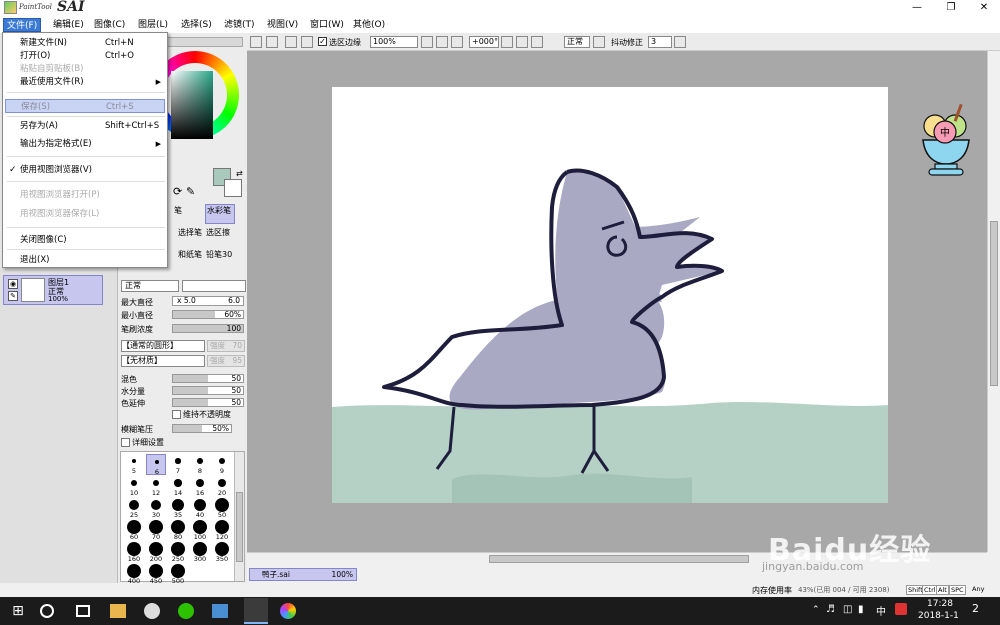 The width and height of the screenshot is (1000, 625). I want to click on tray-up-icon: ⌃, so click(816, 610).